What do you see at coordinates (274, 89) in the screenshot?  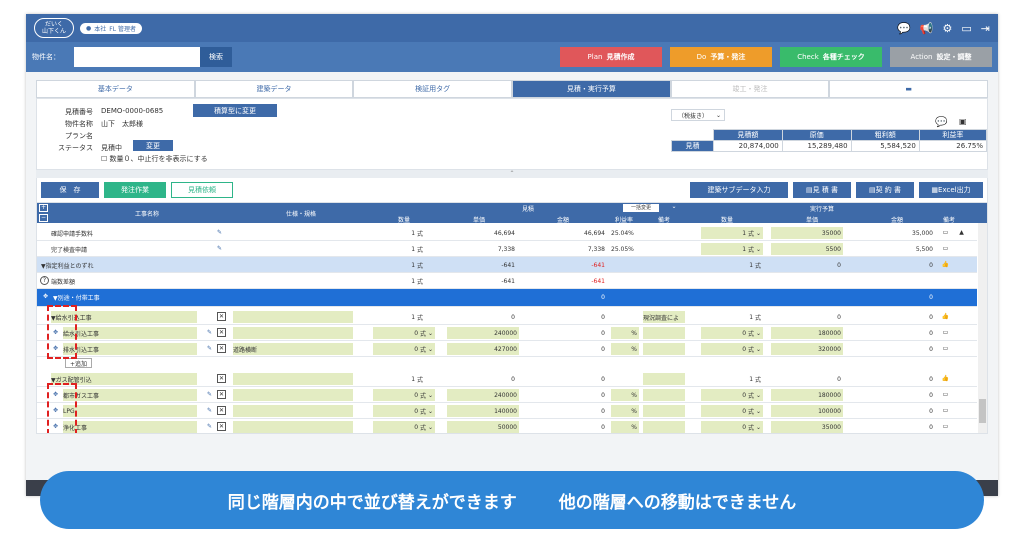 I see `tab-building: 建築データ` at bounding box center [274, 89].